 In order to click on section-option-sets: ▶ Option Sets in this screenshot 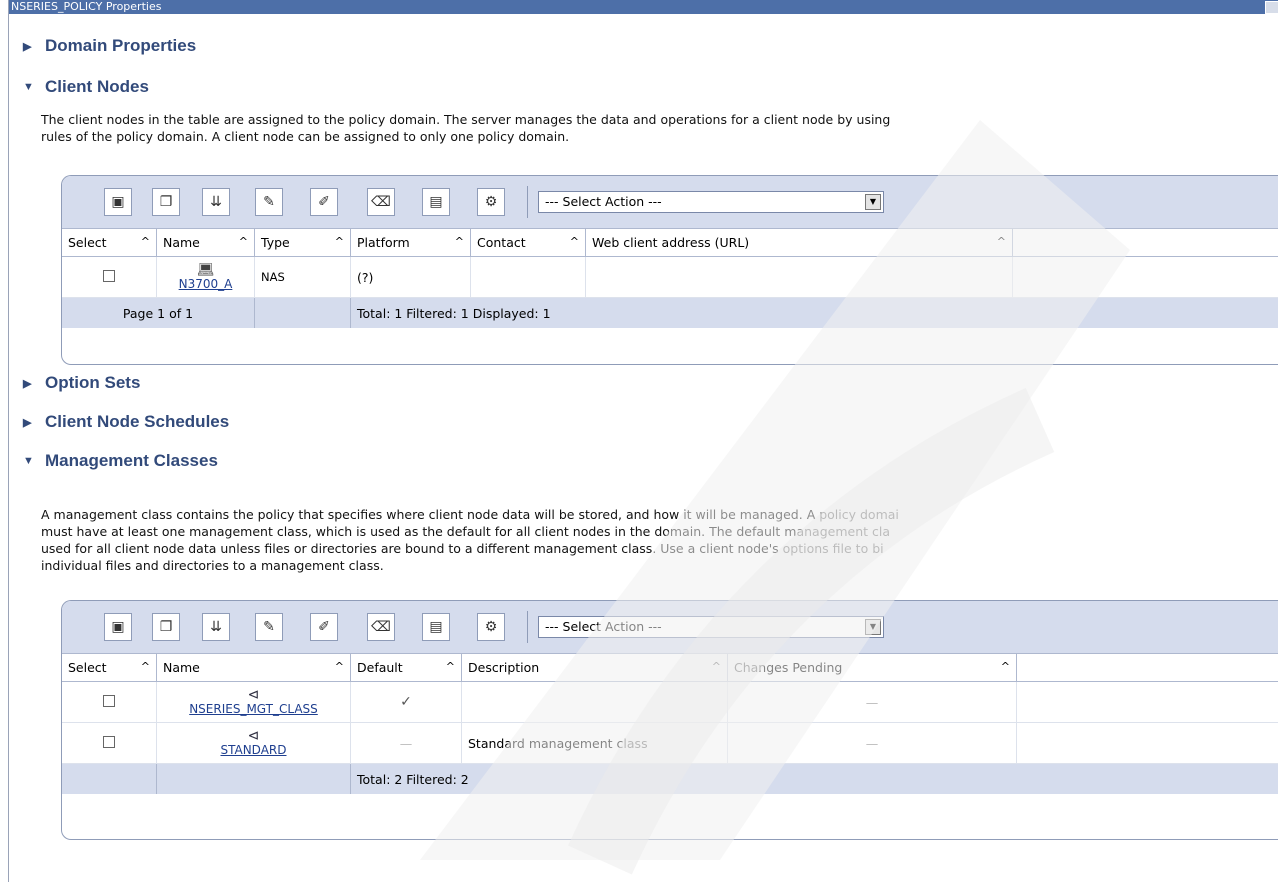, I will do `click(81, 383)`.